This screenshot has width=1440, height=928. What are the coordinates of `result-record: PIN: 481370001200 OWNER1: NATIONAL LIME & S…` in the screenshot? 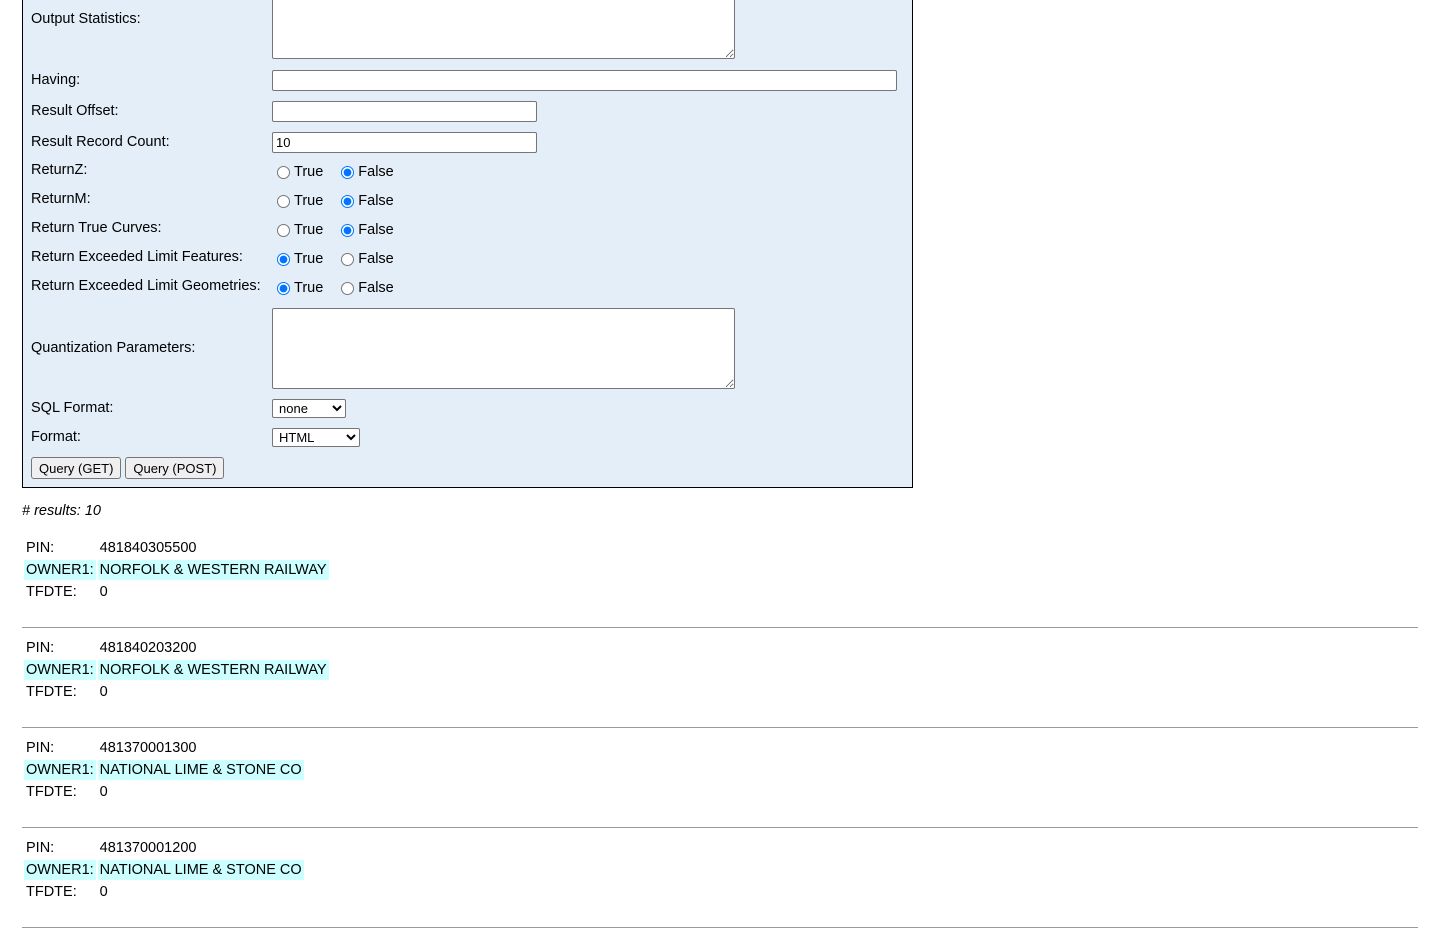 It's located at (720, 882).